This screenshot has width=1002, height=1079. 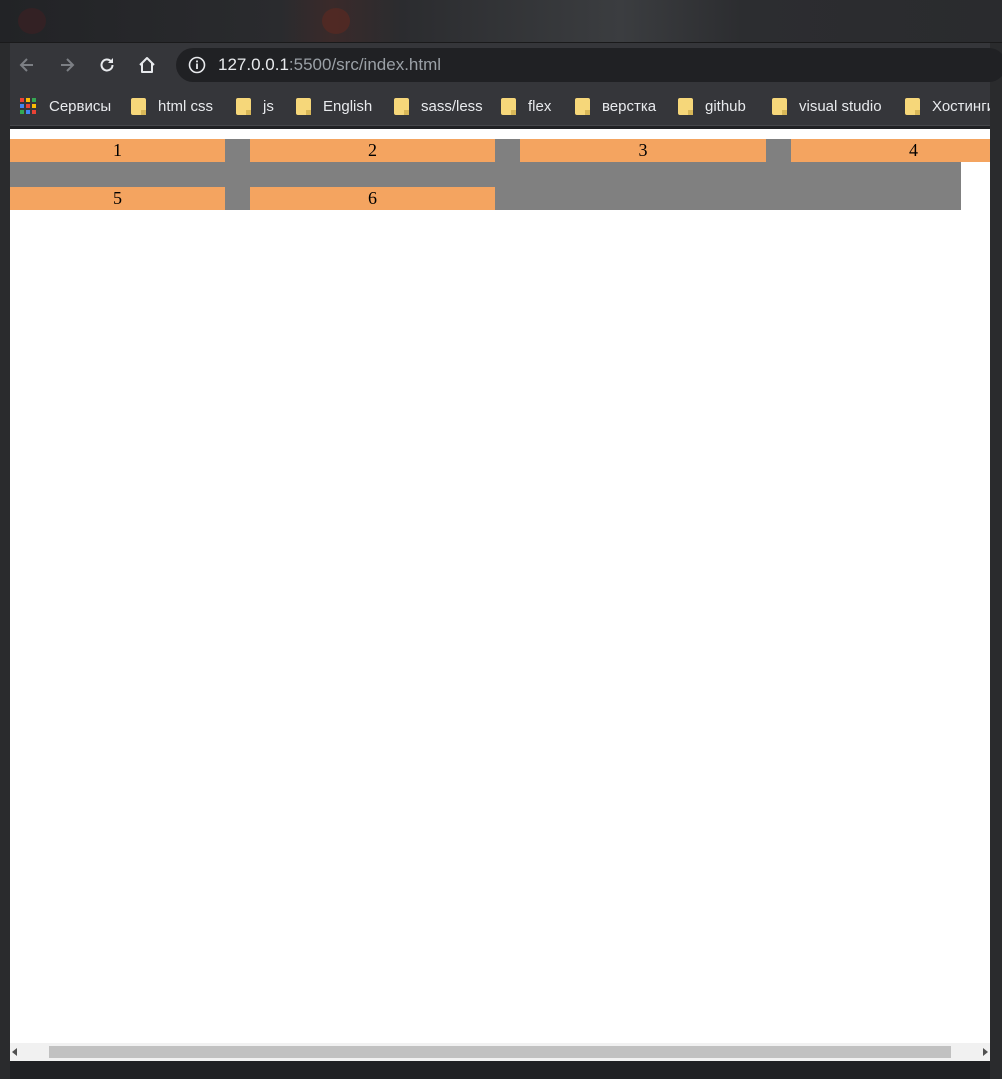 I want to click on browser-toolbar: 127.0.0.1:5500/src/index.html, so click(x=506, y=65).